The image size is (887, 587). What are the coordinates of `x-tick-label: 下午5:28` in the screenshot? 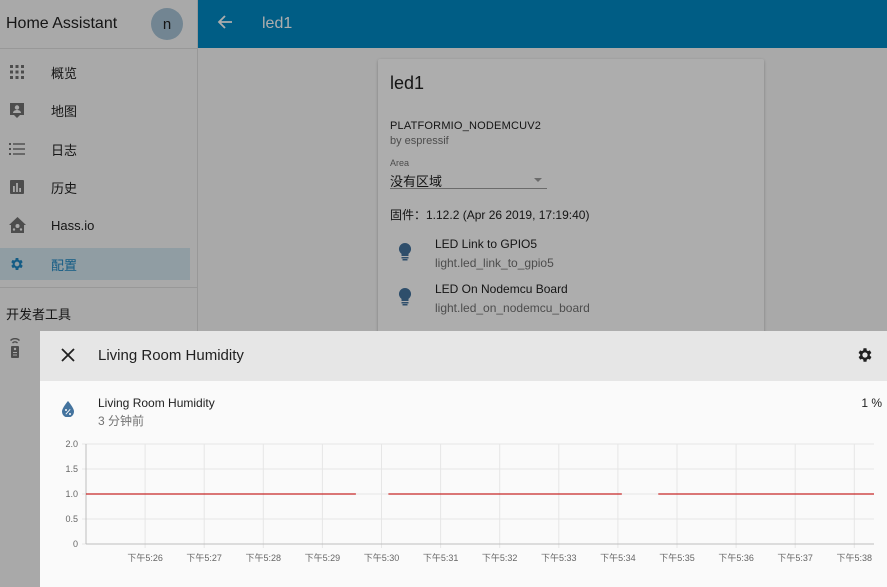 It's located at (264, 557).